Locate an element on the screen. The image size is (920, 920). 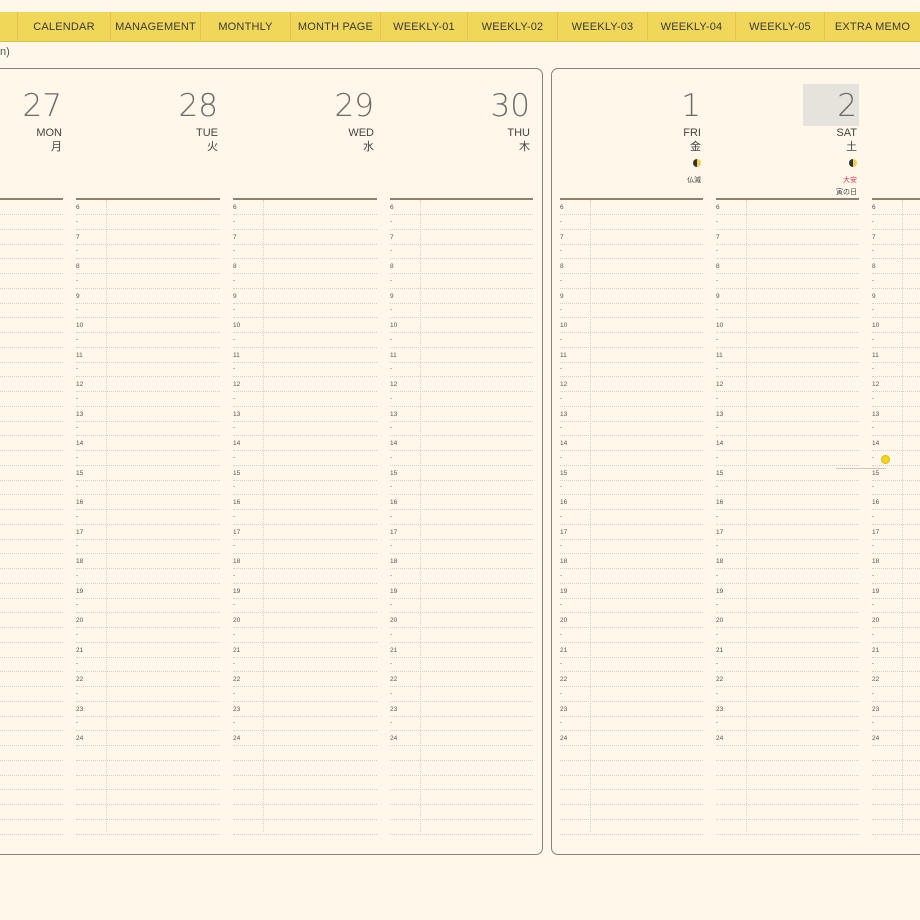
tab-management: MANAGEMENT is located at coordinates (156, 27).